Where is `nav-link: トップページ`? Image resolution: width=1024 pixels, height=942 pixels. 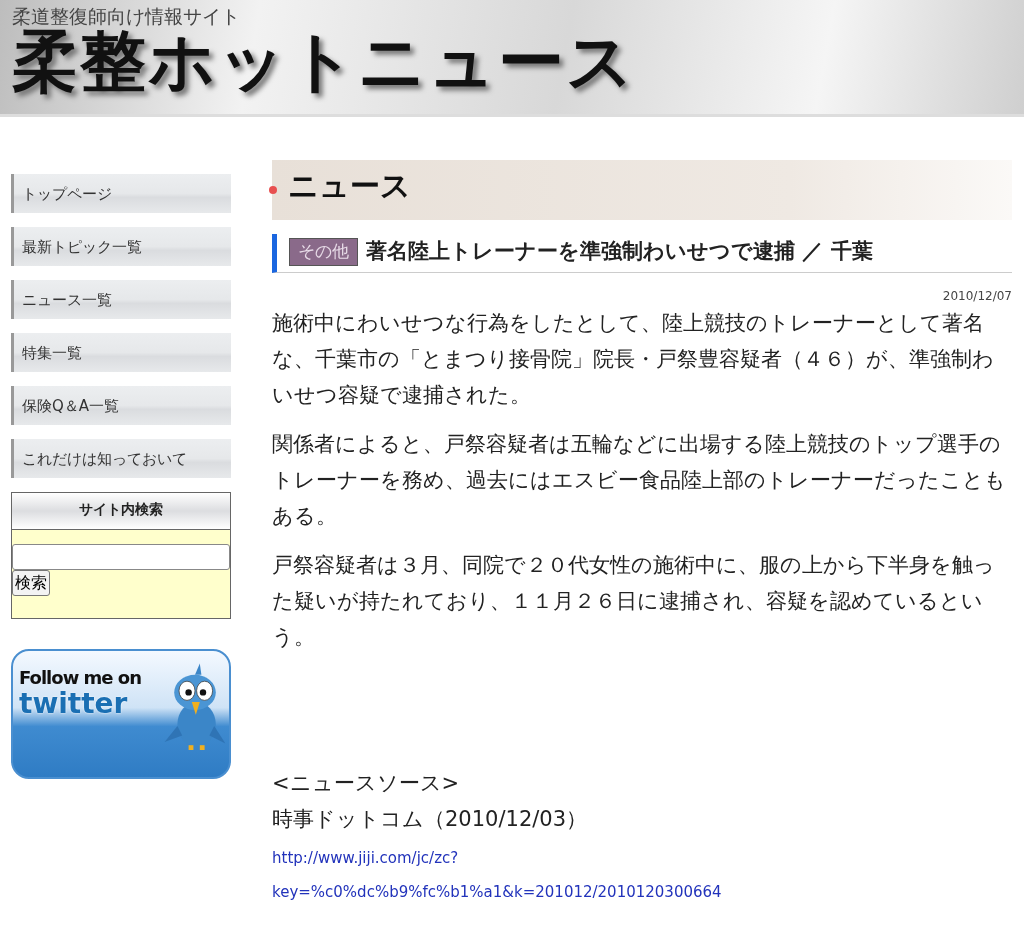
nav-link: トップページ is located at coordinates (121, 193).